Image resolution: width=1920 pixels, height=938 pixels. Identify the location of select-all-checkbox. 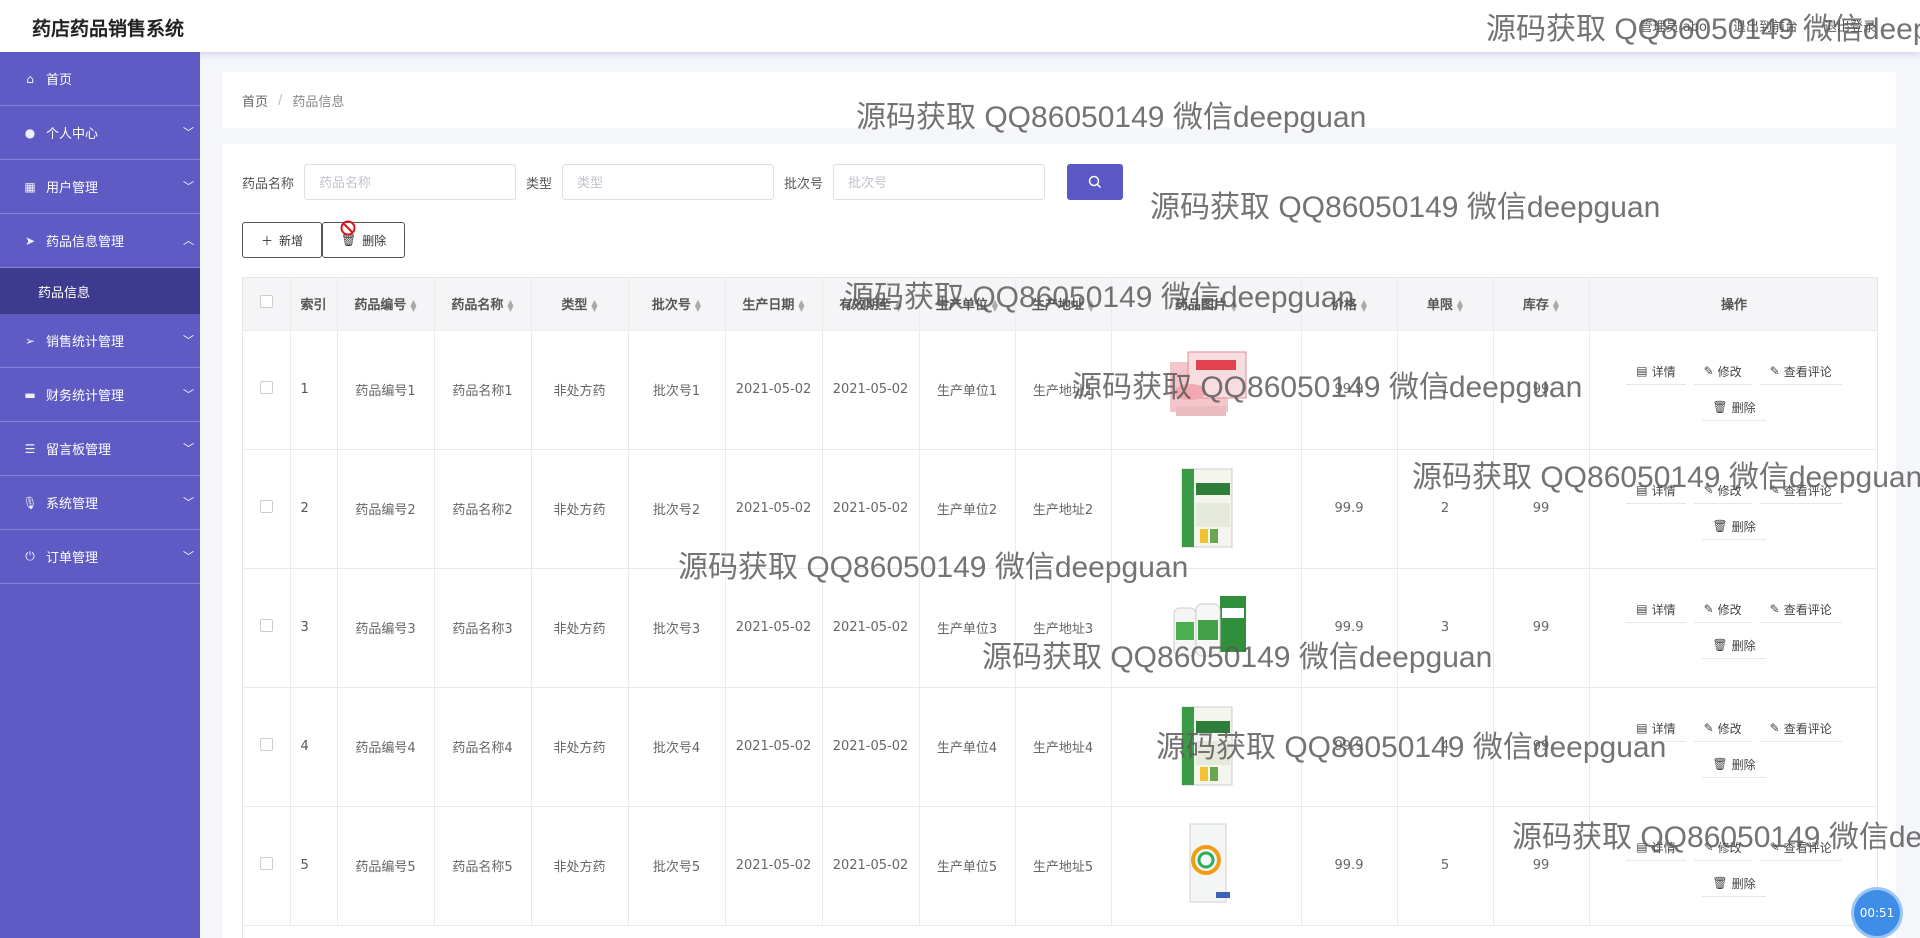
(266, 302).